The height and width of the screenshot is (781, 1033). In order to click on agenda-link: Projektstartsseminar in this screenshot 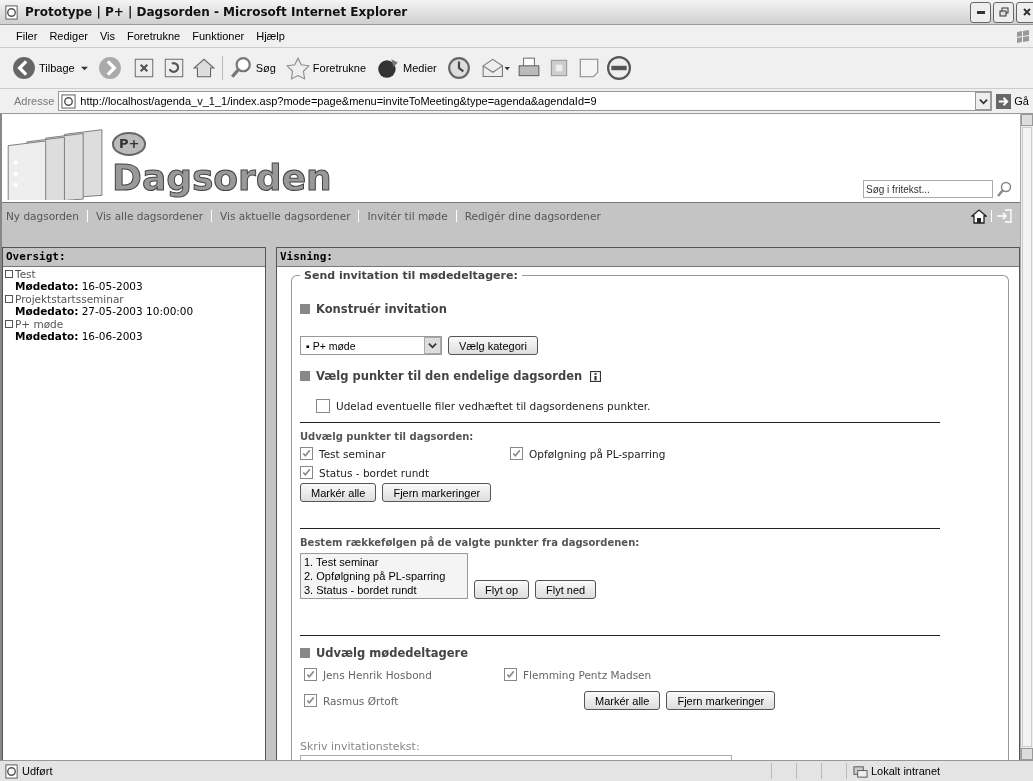, I will do `click(69, 299)`.